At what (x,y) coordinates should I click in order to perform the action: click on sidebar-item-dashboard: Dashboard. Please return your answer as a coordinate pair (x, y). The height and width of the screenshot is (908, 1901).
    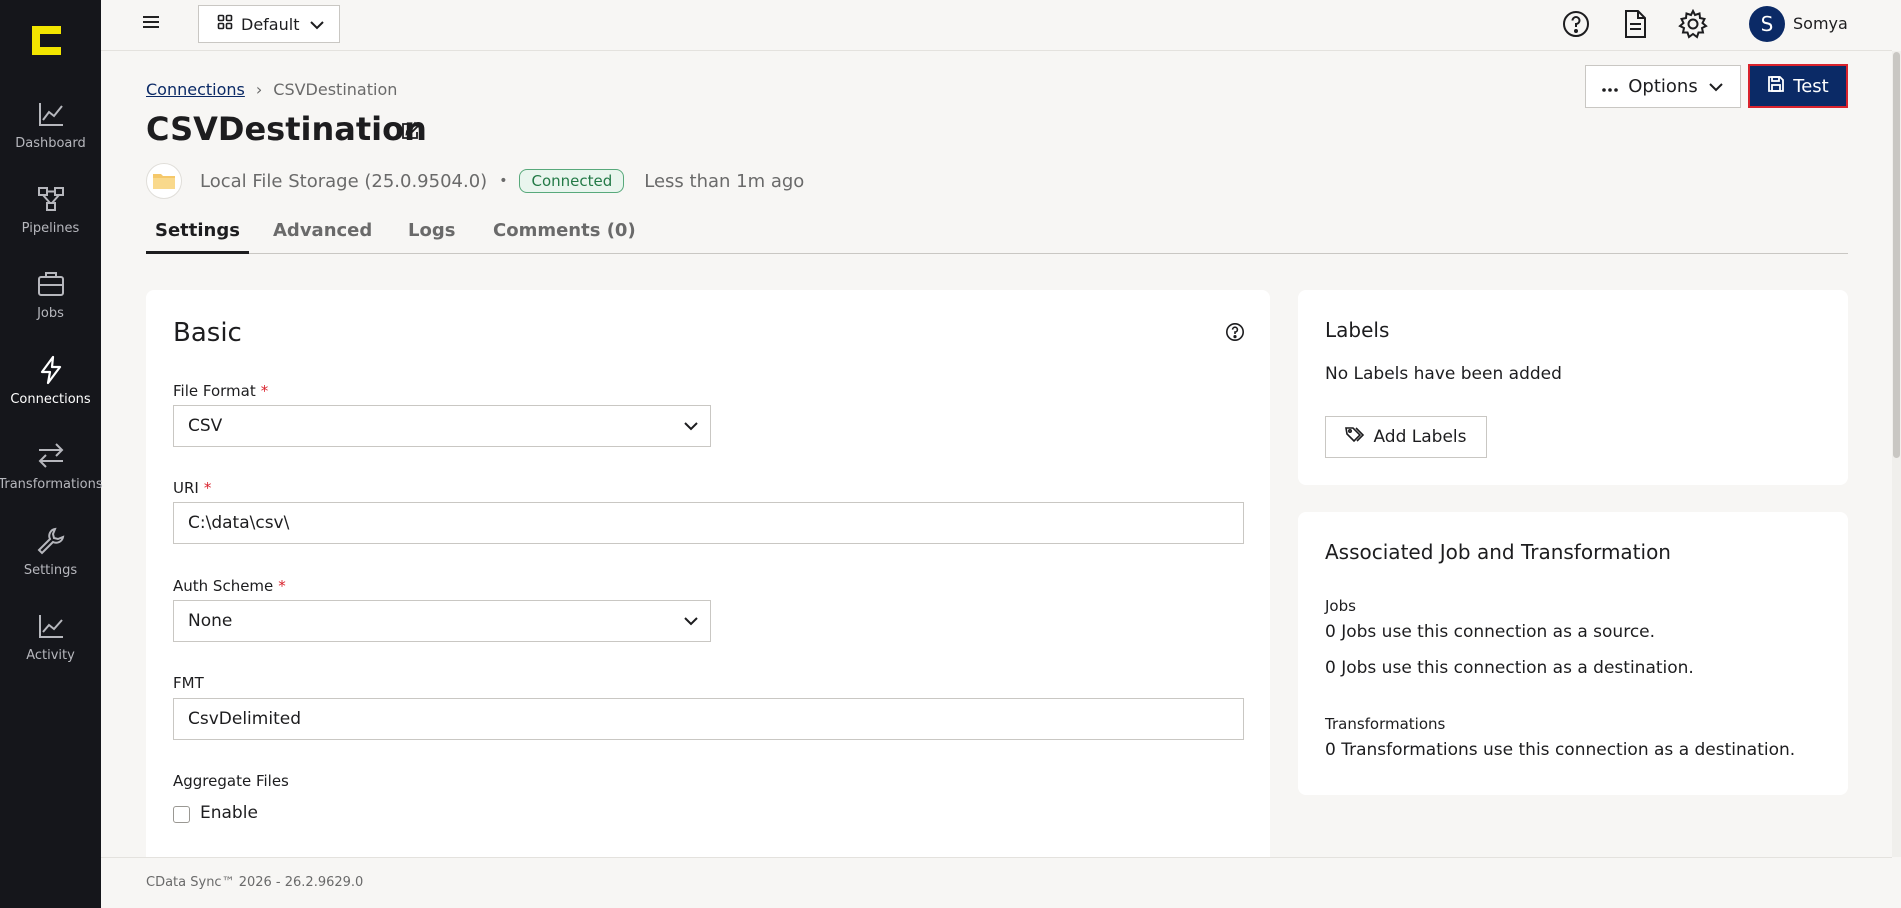
    Looking at the image, I should click on (50, 128).